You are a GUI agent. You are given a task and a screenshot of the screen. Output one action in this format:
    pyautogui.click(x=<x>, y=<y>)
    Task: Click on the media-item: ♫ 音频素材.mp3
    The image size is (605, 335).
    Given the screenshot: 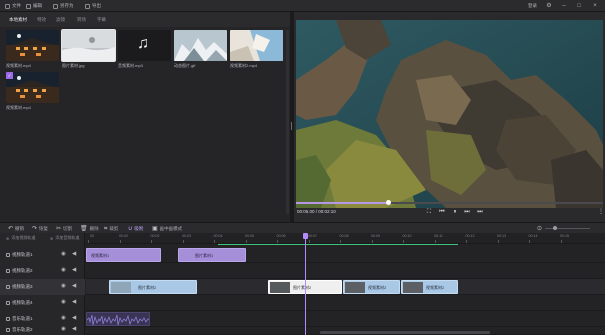 What is the action you would take?
    pyautogui.click(x=144, y=49)
    